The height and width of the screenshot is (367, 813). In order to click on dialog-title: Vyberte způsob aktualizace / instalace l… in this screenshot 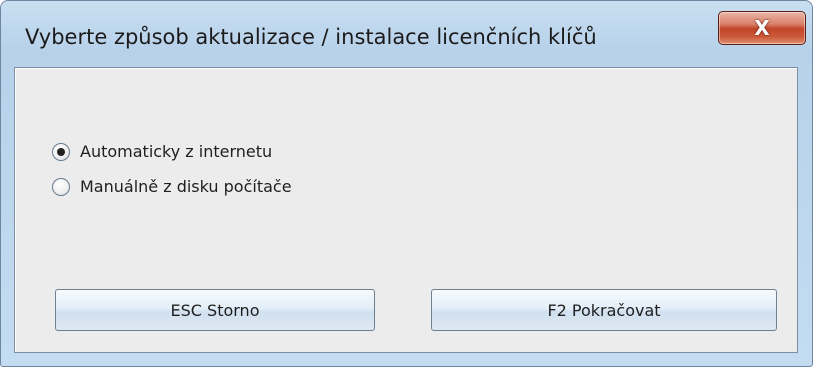, I will do `click(311, 37)`.